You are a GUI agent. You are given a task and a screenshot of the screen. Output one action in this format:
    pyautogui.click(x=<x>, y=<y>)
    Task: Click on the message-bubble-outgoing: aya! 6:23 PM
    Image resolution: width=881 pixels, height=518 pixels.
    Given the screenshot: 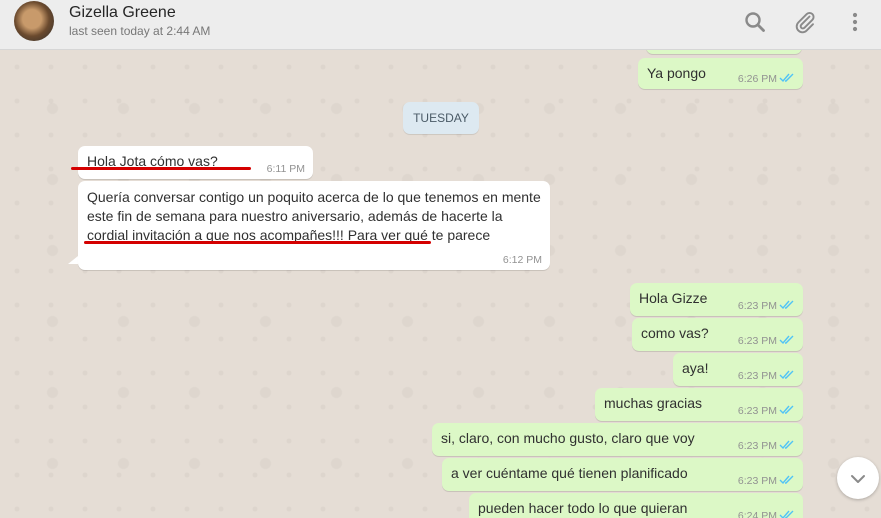 What is the action you would take?
    pyautogui.click(x=738, y=369)
    